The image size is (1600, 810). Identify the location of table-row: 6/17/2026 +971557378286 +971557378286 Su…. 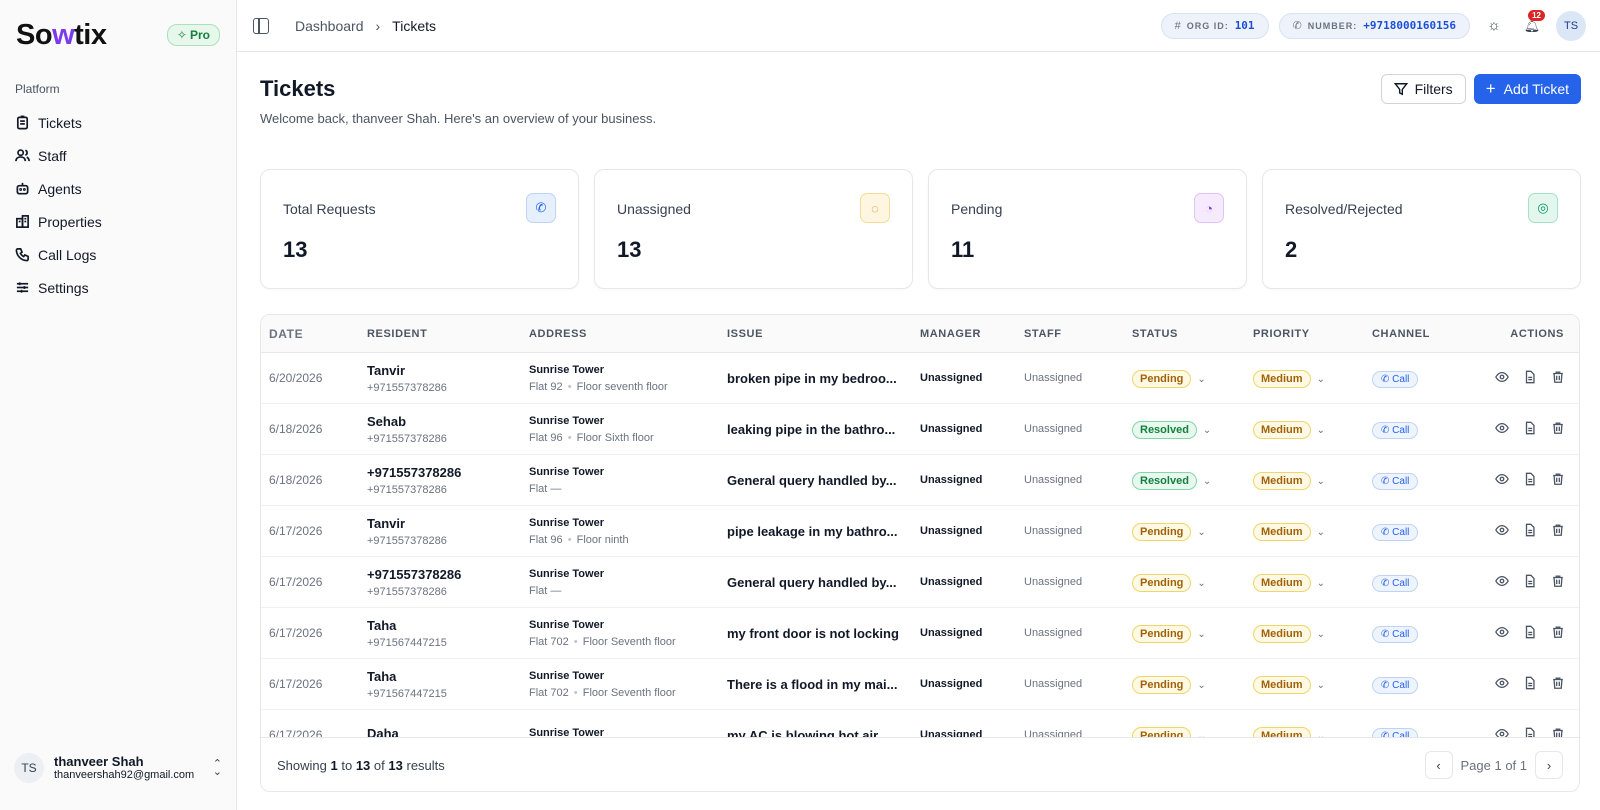
(920, 582).